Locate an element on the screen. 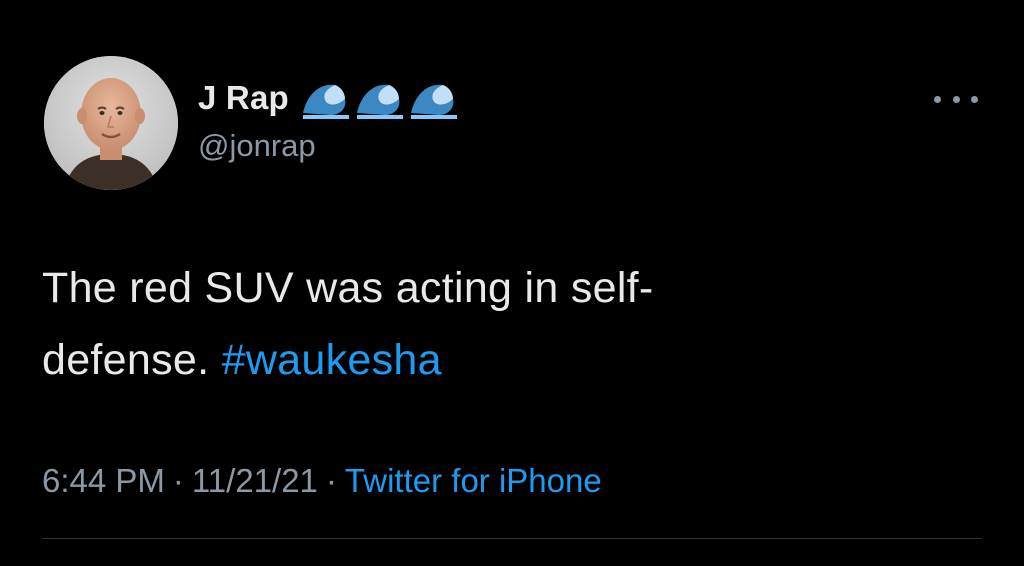 This screenshot has height=566, width=1024. hashtag-link: #waukesha is located at coordinates (332, 360).